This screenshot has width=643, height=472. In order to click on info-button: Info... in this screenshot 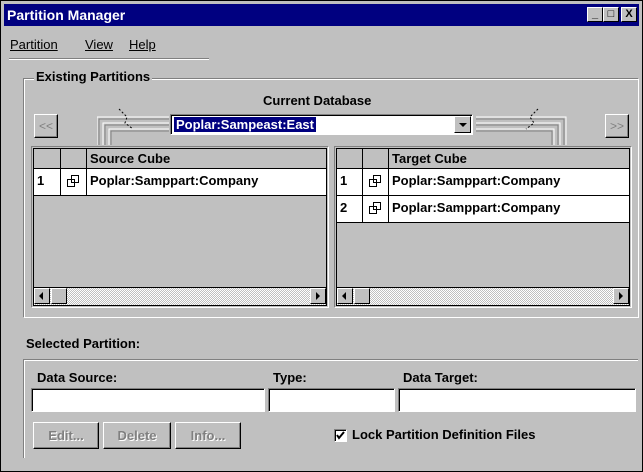, I will do `click(208, 435)`.